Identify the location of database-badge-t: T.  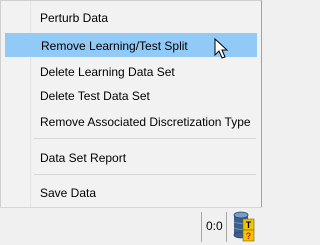
(249, 225).